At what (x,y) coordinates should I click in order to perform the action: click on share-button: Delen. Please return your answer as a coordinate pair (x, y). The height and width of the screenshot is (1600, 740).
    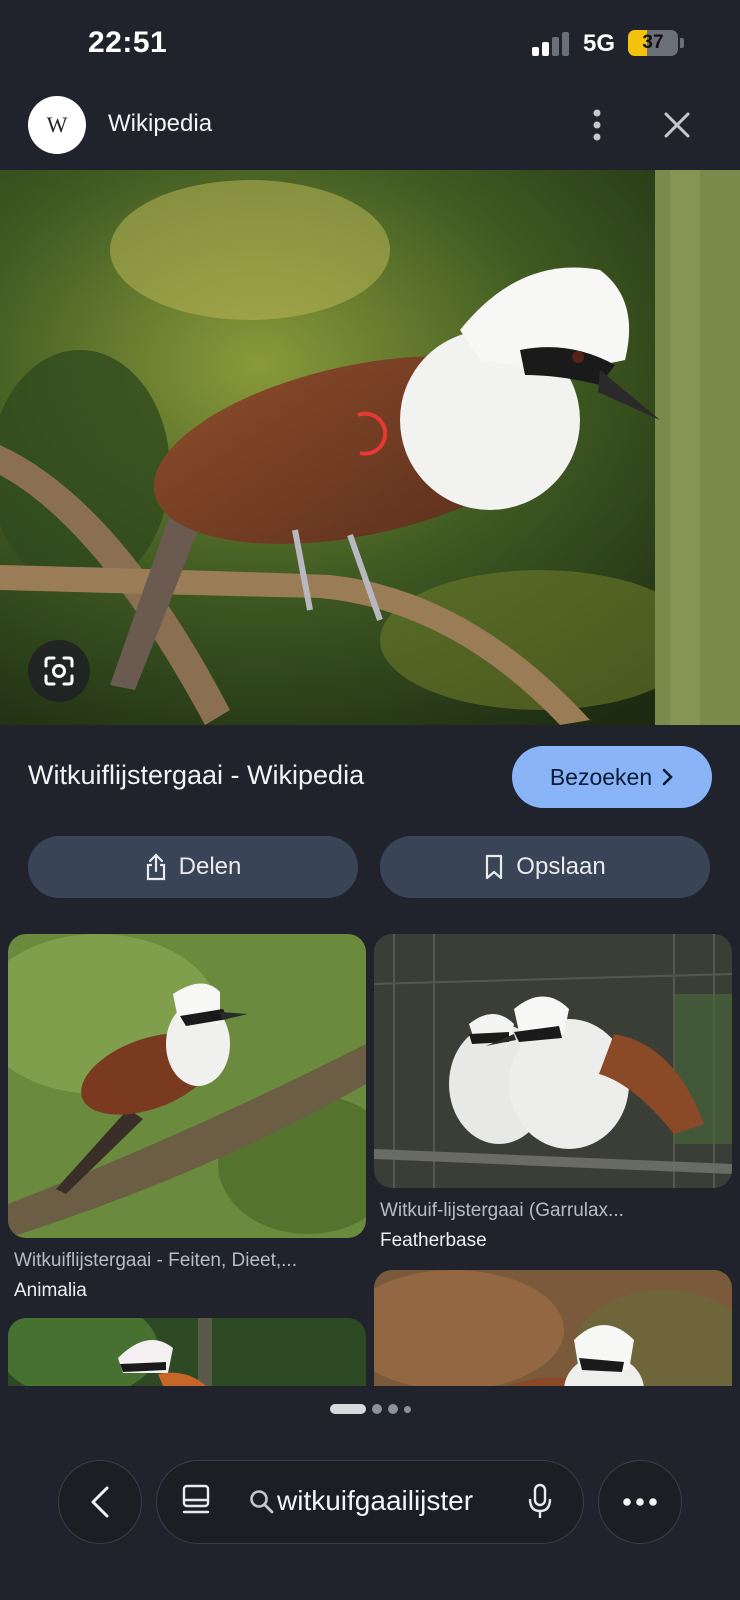
    Looking at the image, I should click on (193, 867).